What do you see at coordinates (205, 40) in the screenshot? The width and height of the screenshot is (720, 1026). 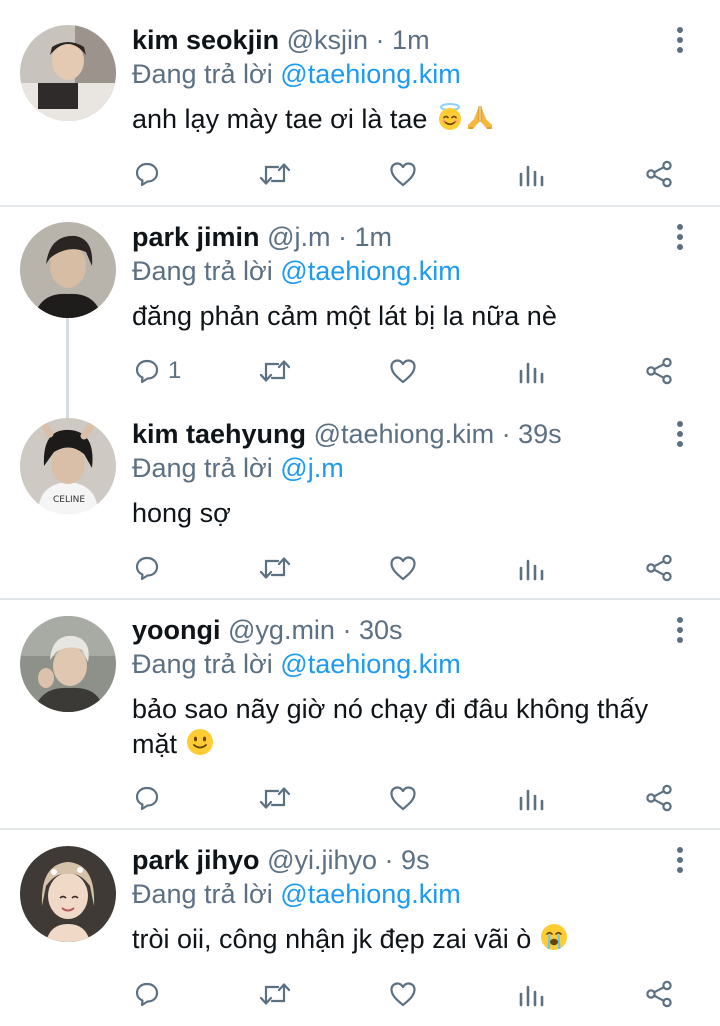 I see `display-name: kim seokjin` at bounding box center [205, 40].